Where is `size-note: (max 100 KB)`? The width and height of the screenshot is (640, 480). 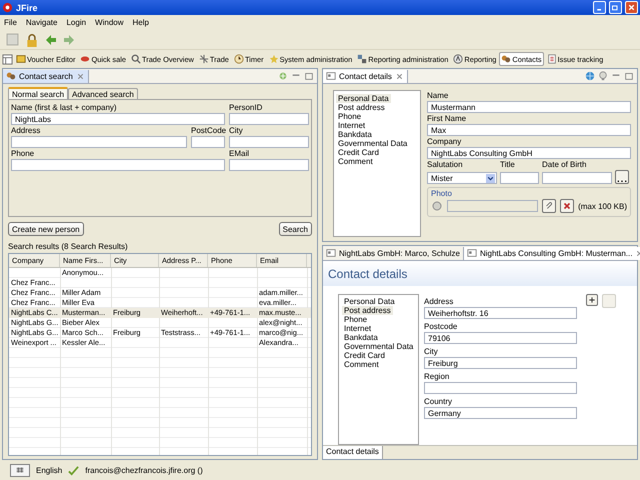 size-note: (max 100 KB) is located at coordinates (602, 206).